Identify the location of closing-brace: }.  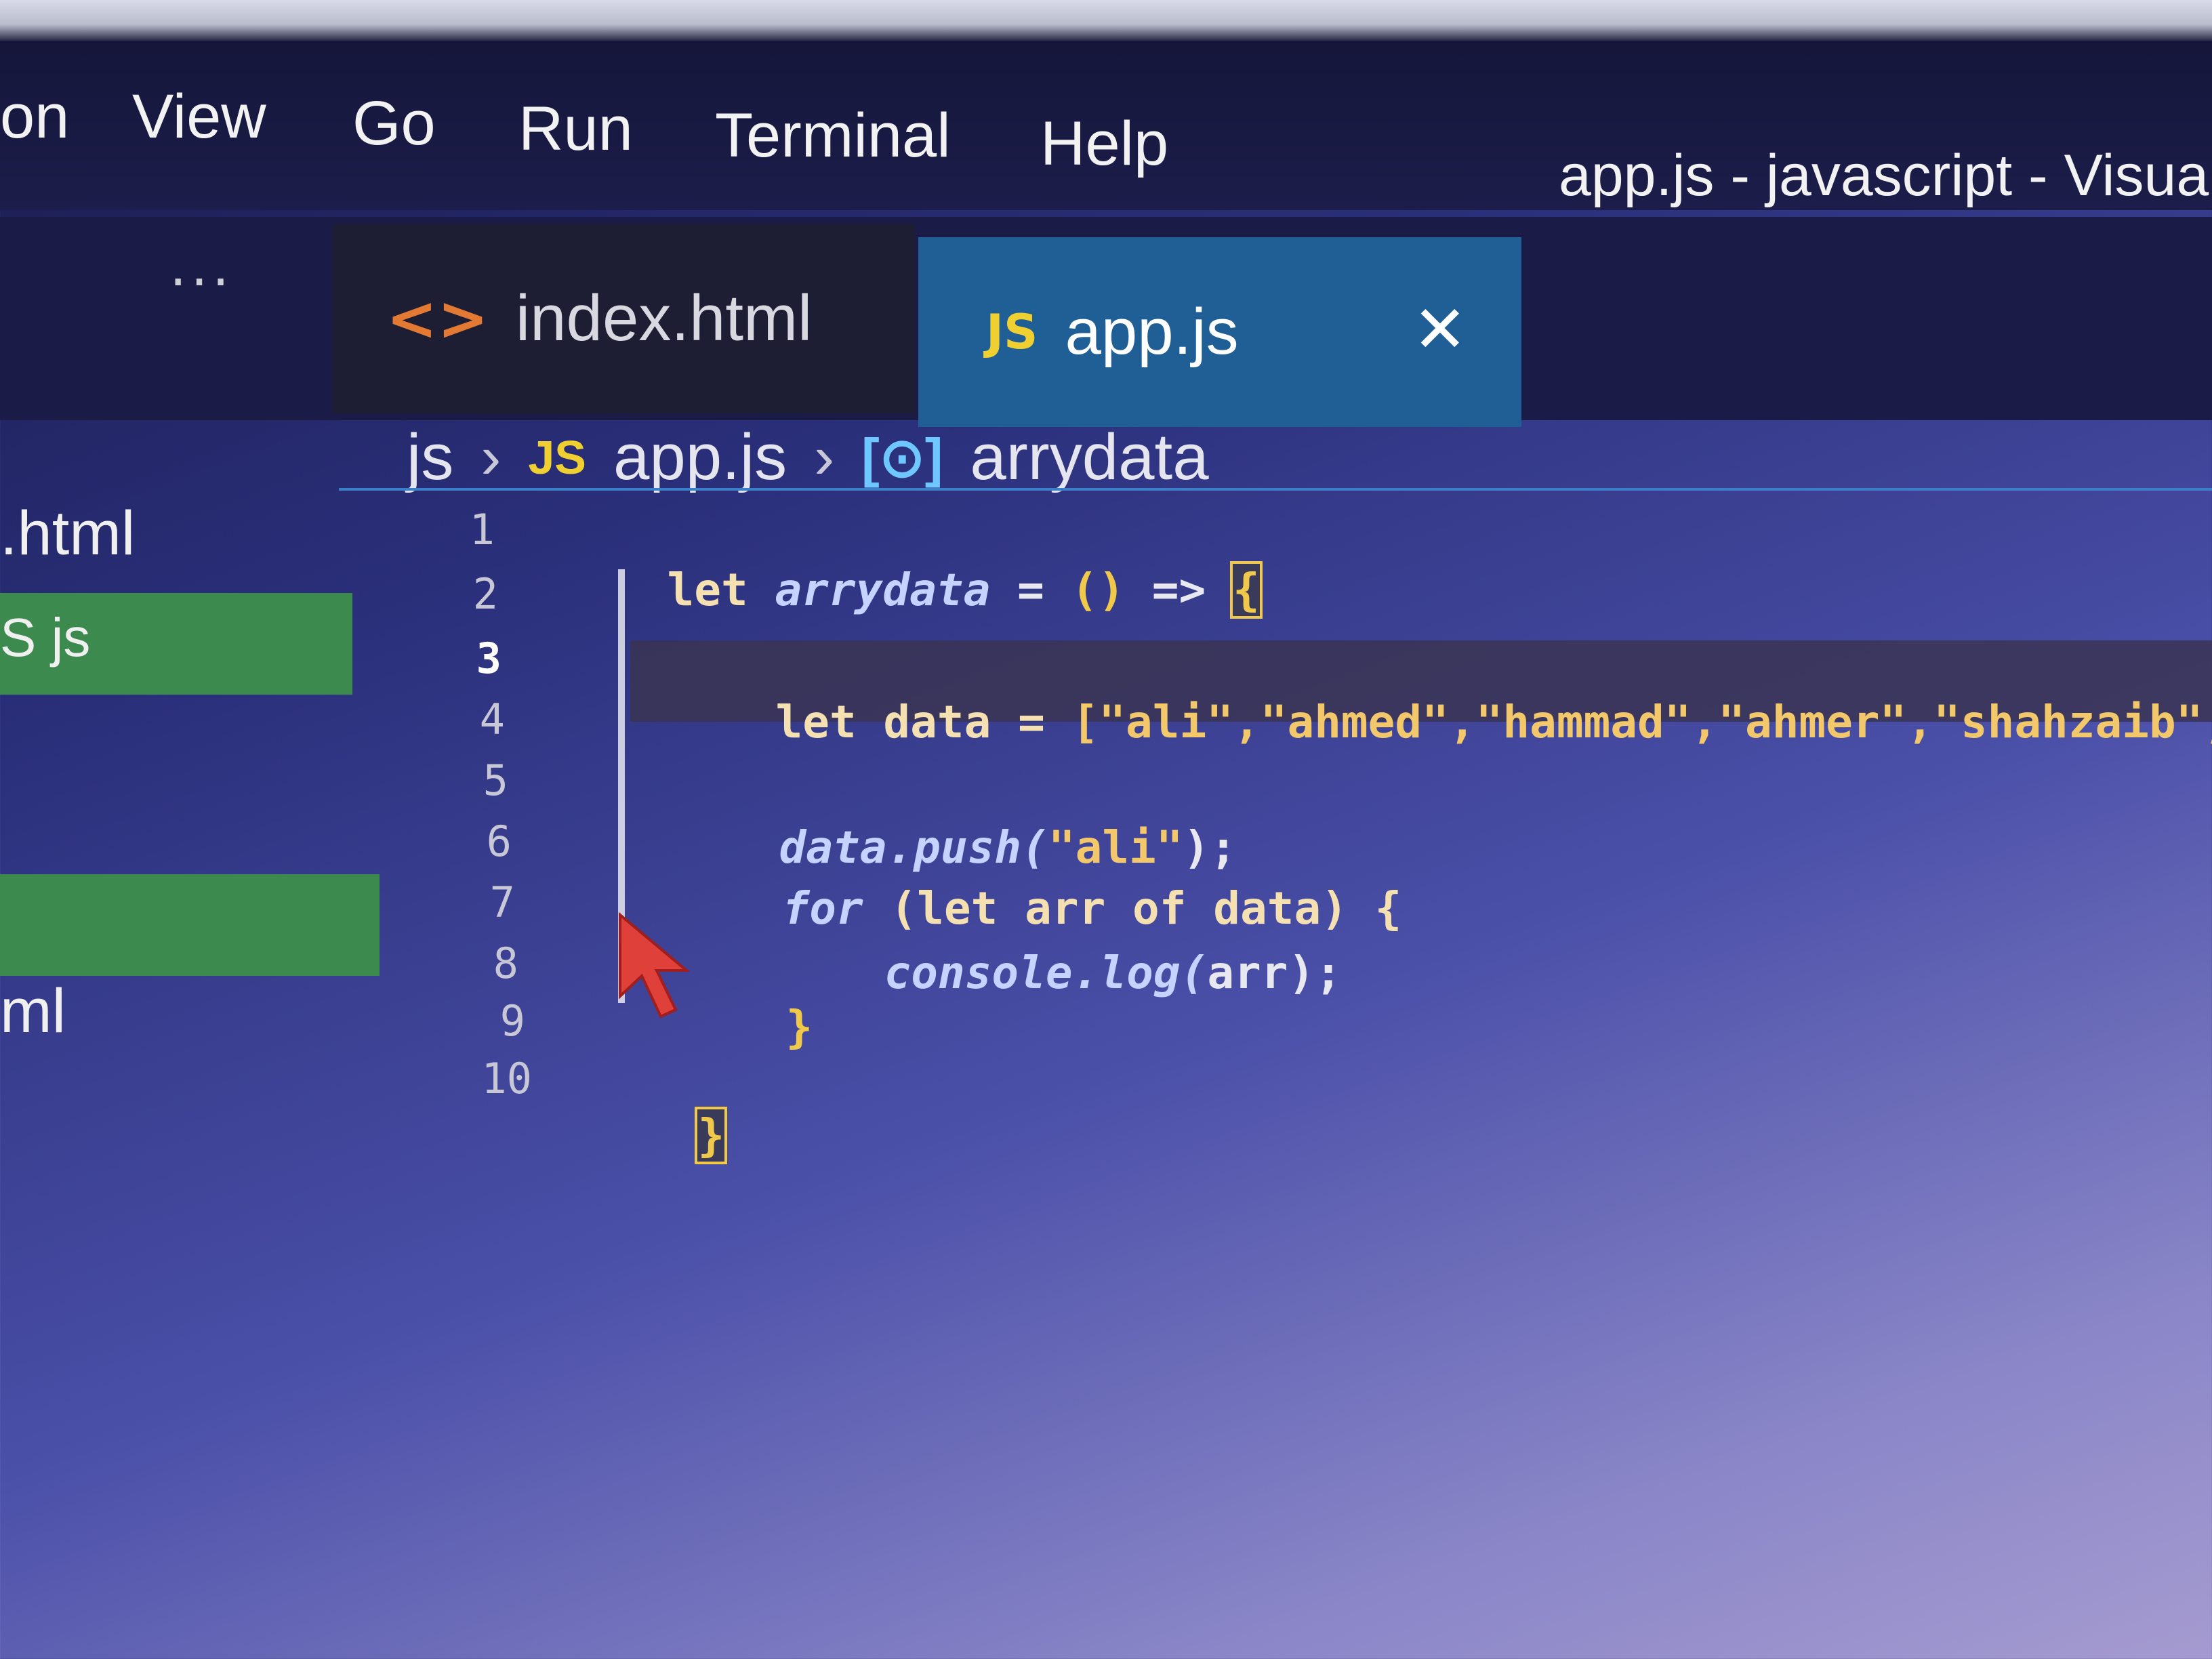
(799, 1027).